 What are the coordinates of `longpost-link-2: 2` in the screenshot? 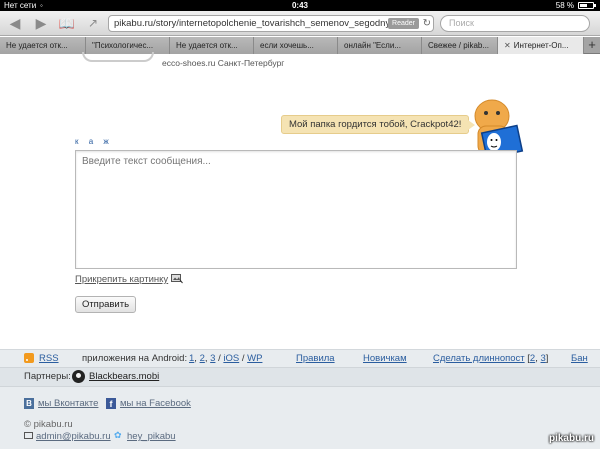 It's located at (532, 358).